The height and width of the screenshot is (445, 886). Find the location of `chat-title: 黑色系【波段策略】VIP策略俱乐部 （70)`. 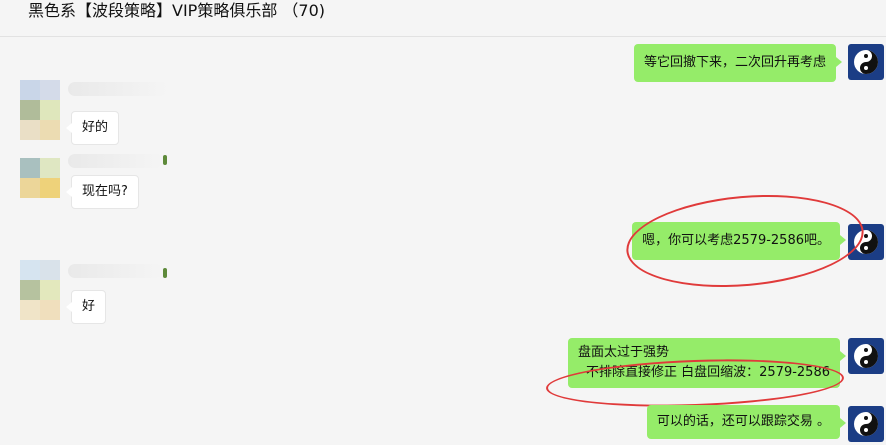

chat-title: 黑色系【波段策略】VIP策略俱乐部 （70) is located at coordinates (177, 10).